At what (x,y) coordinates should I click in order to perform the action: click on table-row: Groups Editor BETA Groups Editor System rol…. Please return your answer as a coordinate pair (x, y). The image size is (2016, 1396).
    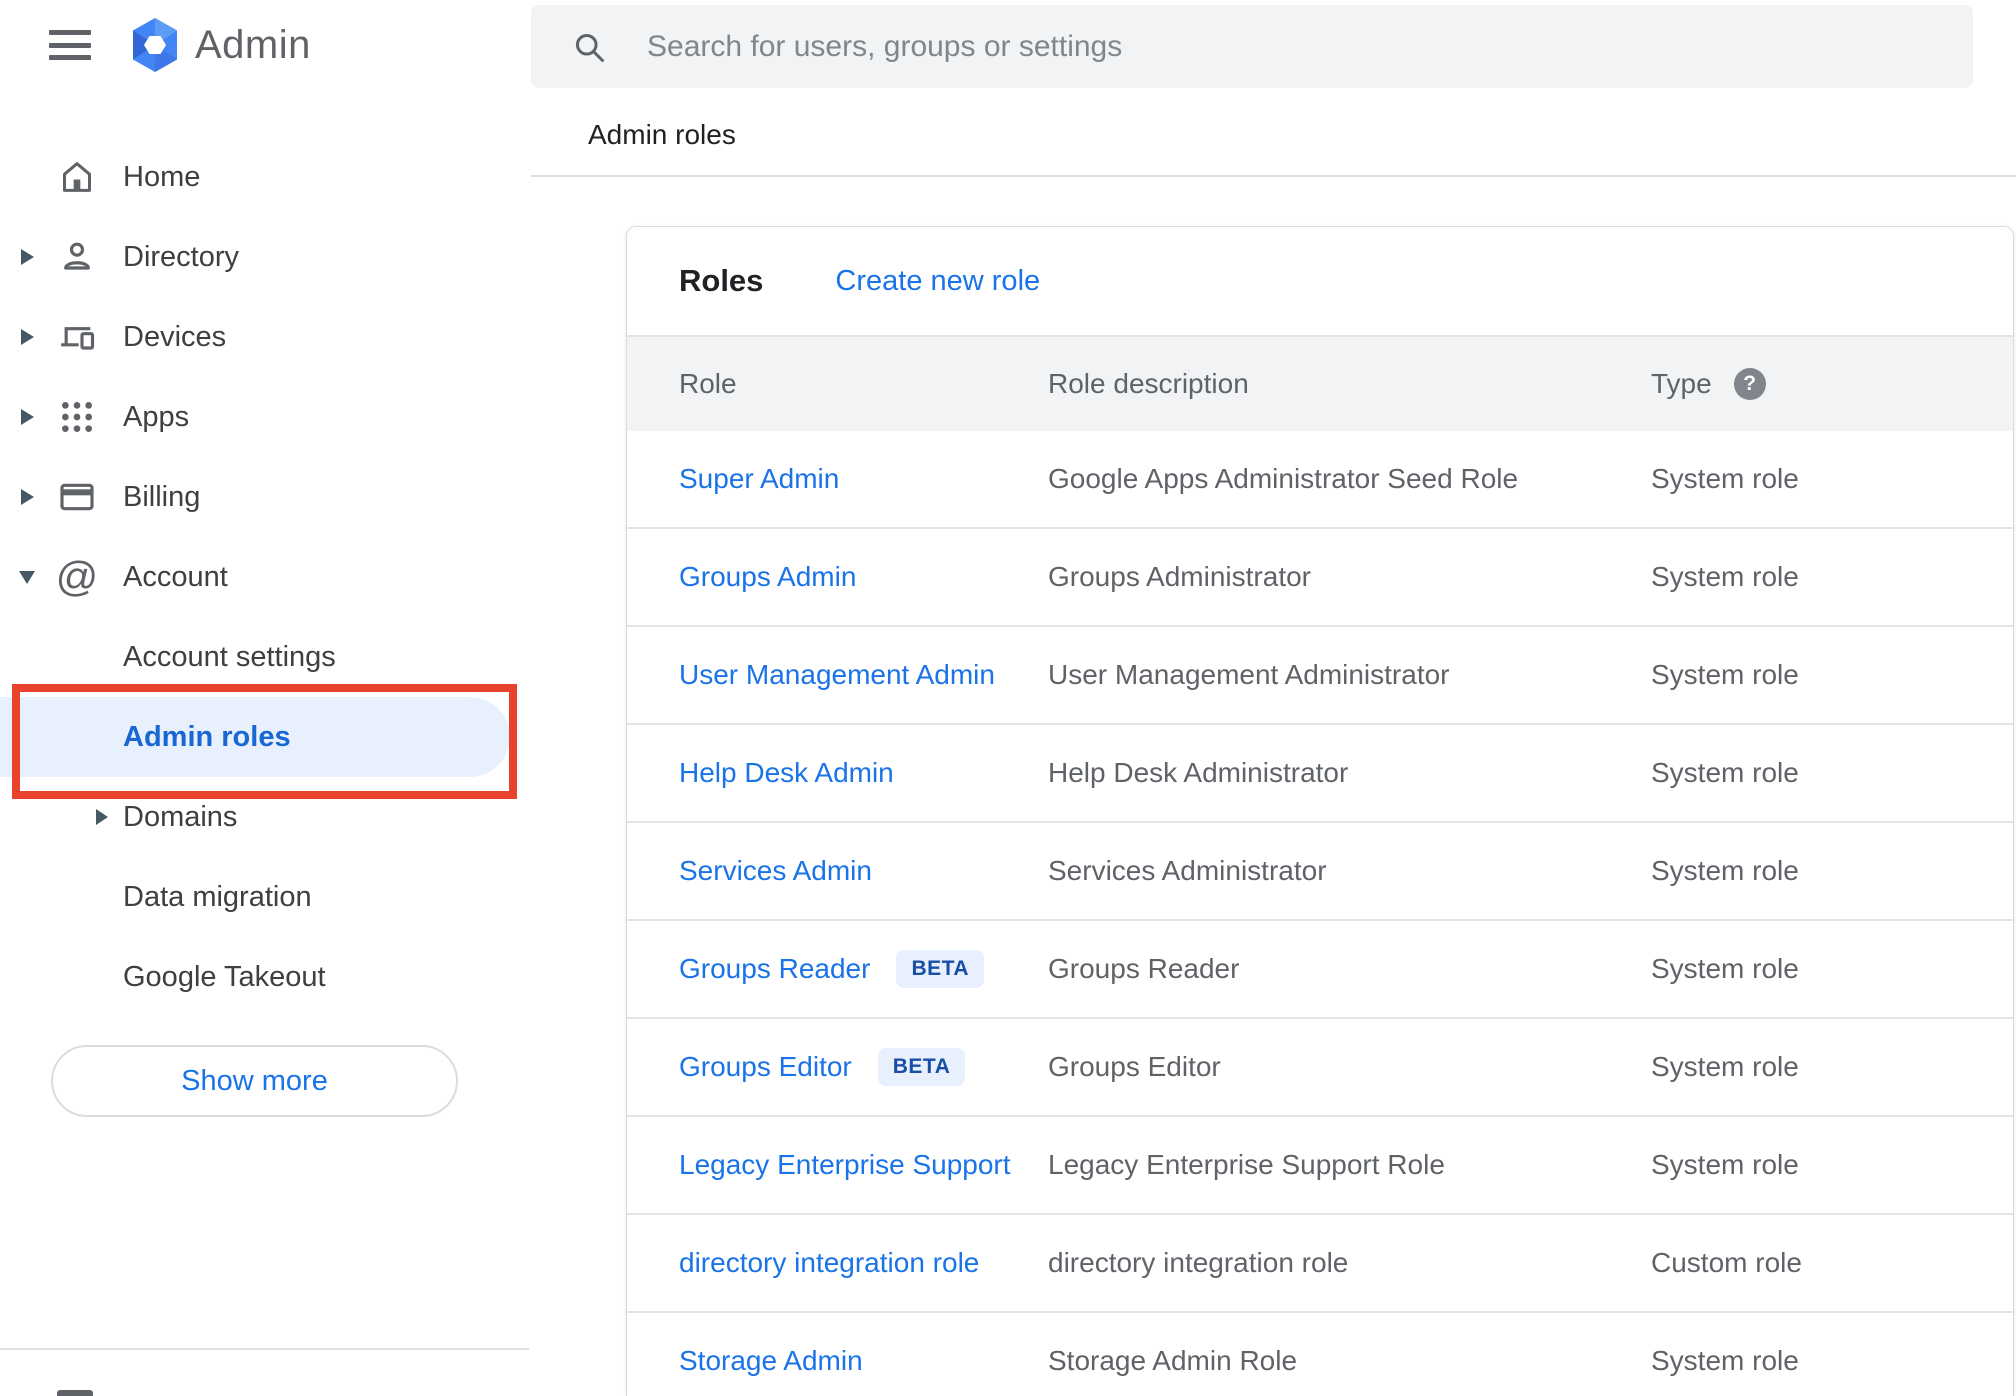
    Looking at the image, I should click on (1320, 1068).